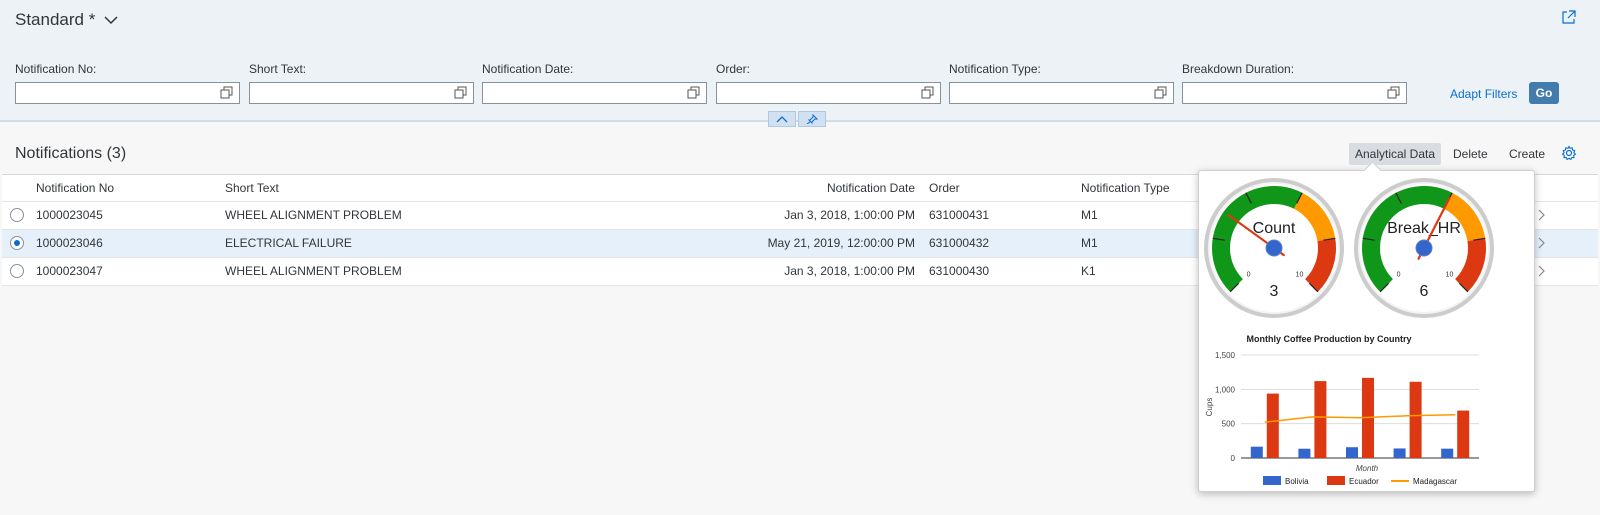  What do you see at coordinates (1229, 424) in the screenshot?
I see `y-tick-label: 500` at bounding box center [1229, 424].